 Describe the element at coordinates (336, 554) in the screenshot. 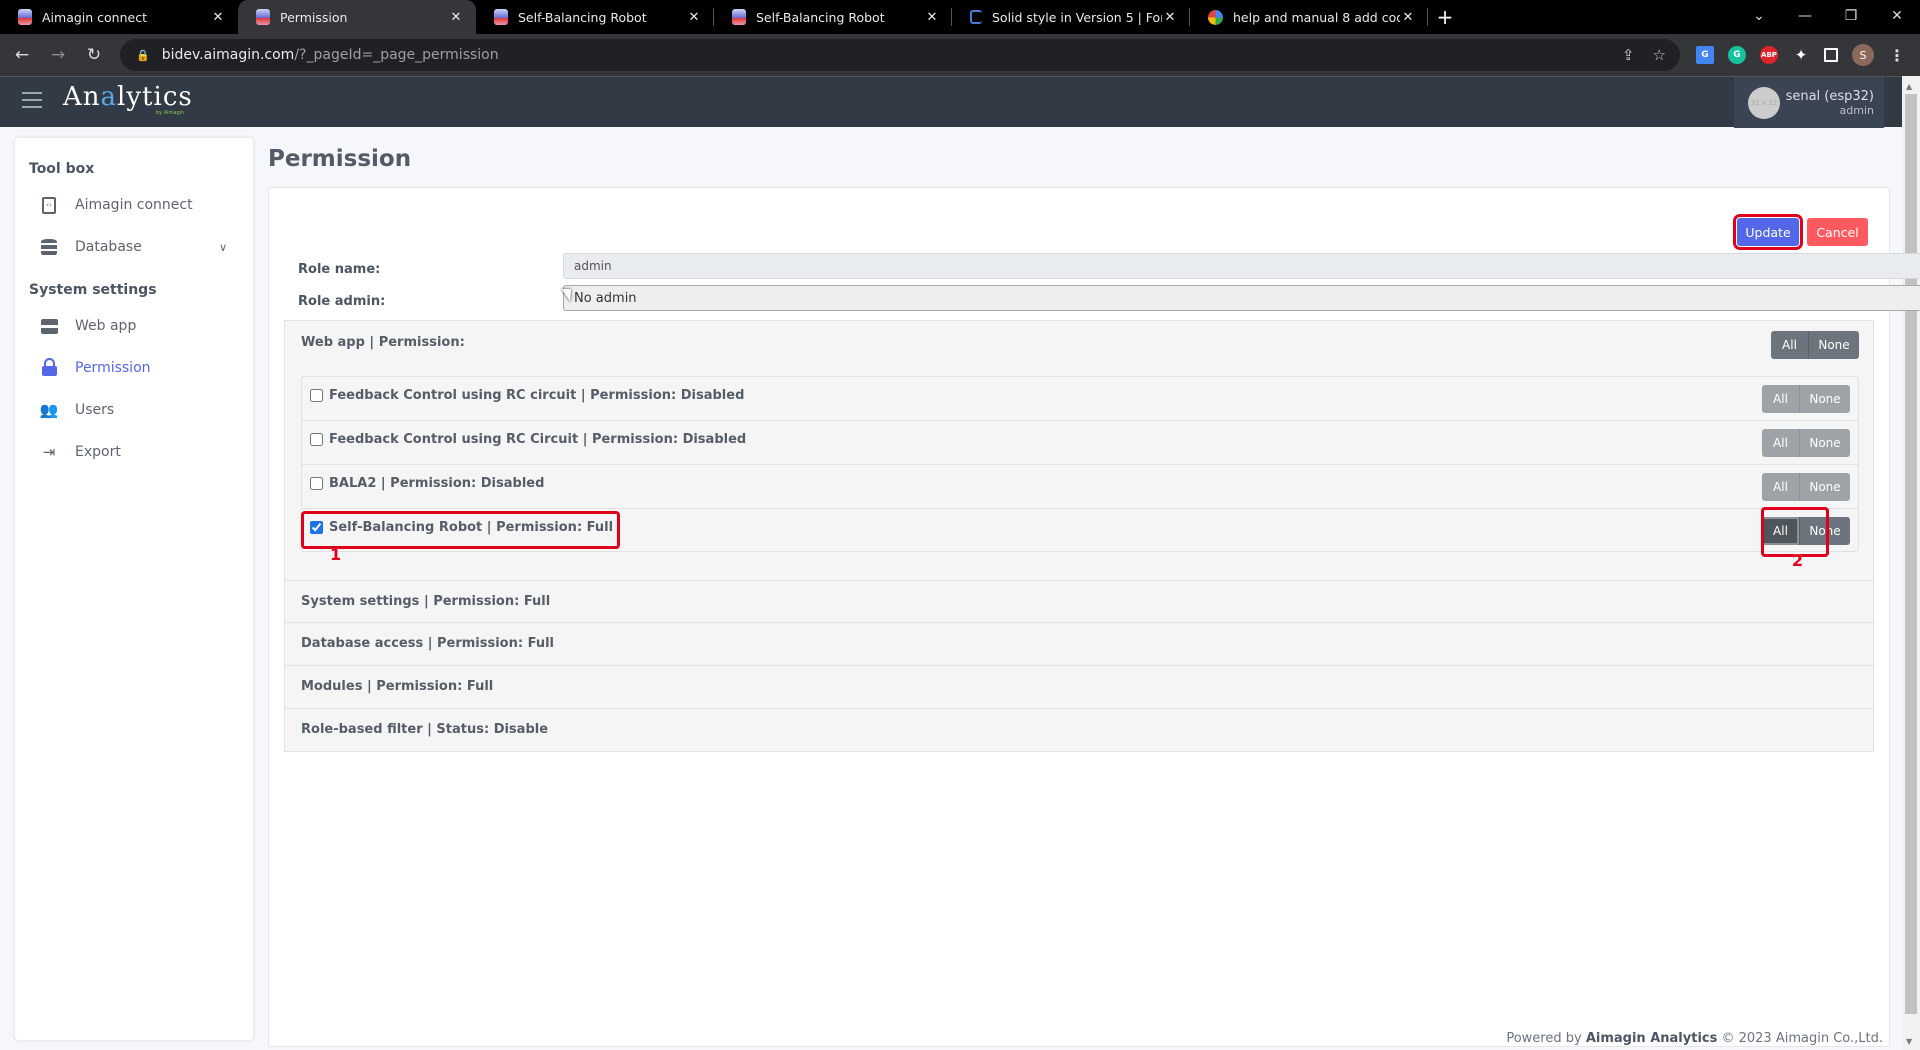

I see `annotation-1: 1` at that location.